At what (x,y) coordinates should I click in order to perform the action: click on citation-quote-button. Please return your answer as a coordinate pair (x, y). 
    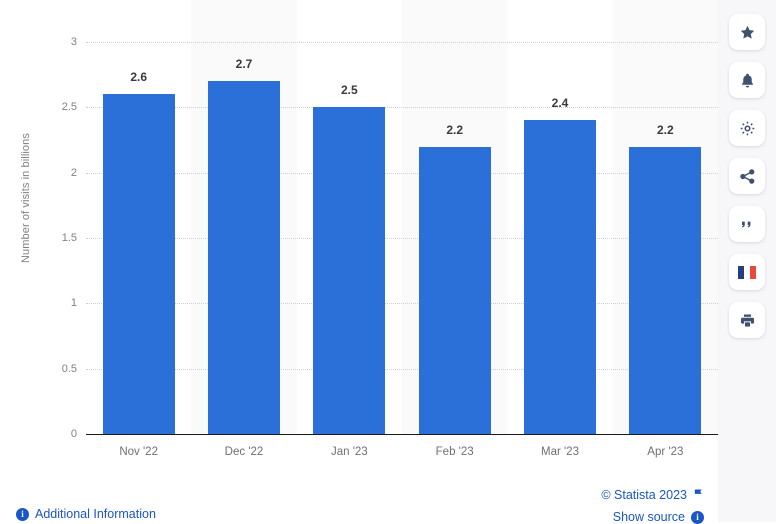
    Looking at the image, I should click on (747, 224).